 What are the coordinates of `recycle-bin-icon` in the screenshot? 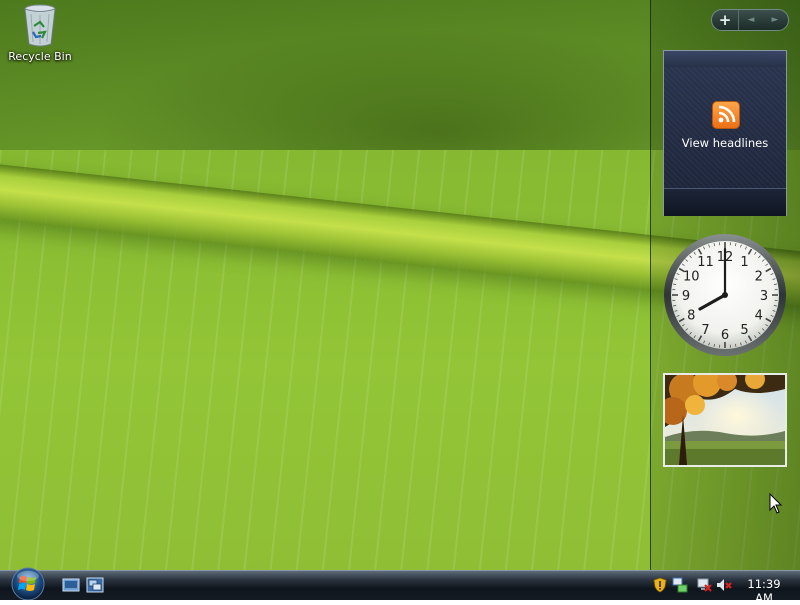 It's located at (40, 25).